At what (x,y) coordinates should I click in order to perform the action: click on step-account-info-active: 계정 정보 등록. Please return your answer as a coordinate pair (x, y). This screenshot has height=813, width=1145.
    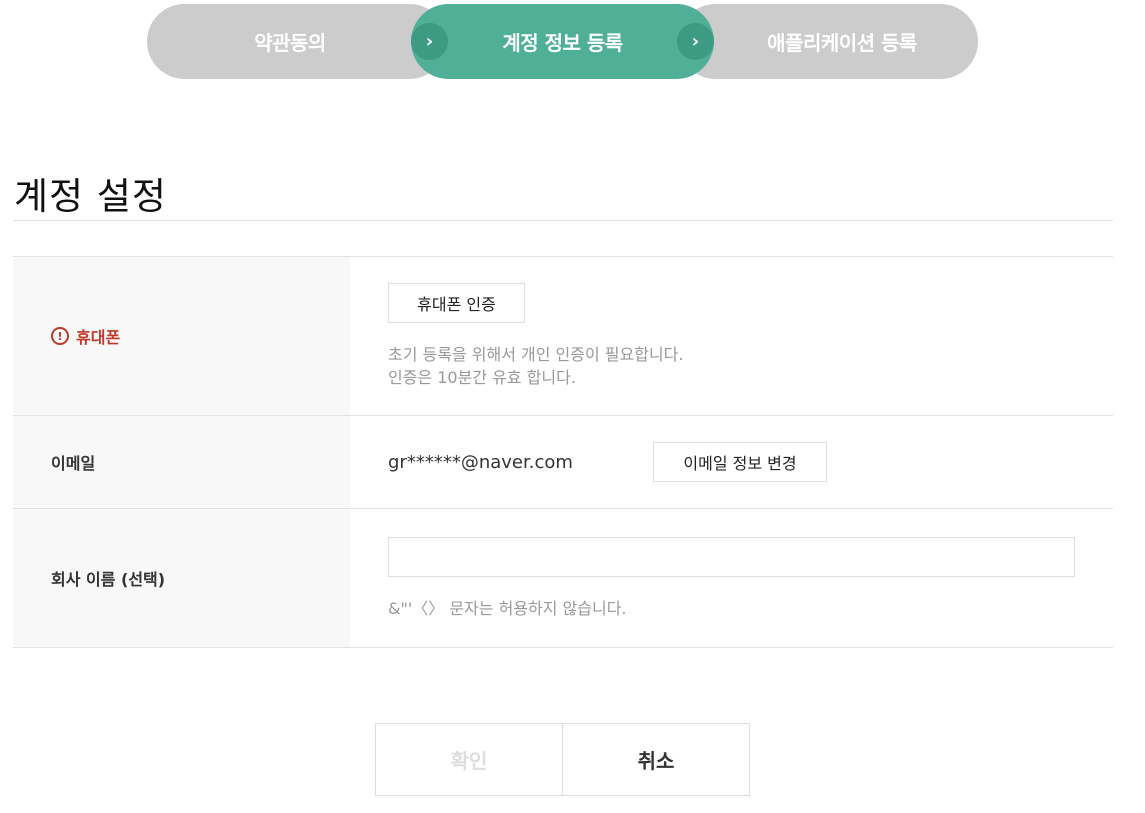
    Looking at the image, I should click on (562, 41).